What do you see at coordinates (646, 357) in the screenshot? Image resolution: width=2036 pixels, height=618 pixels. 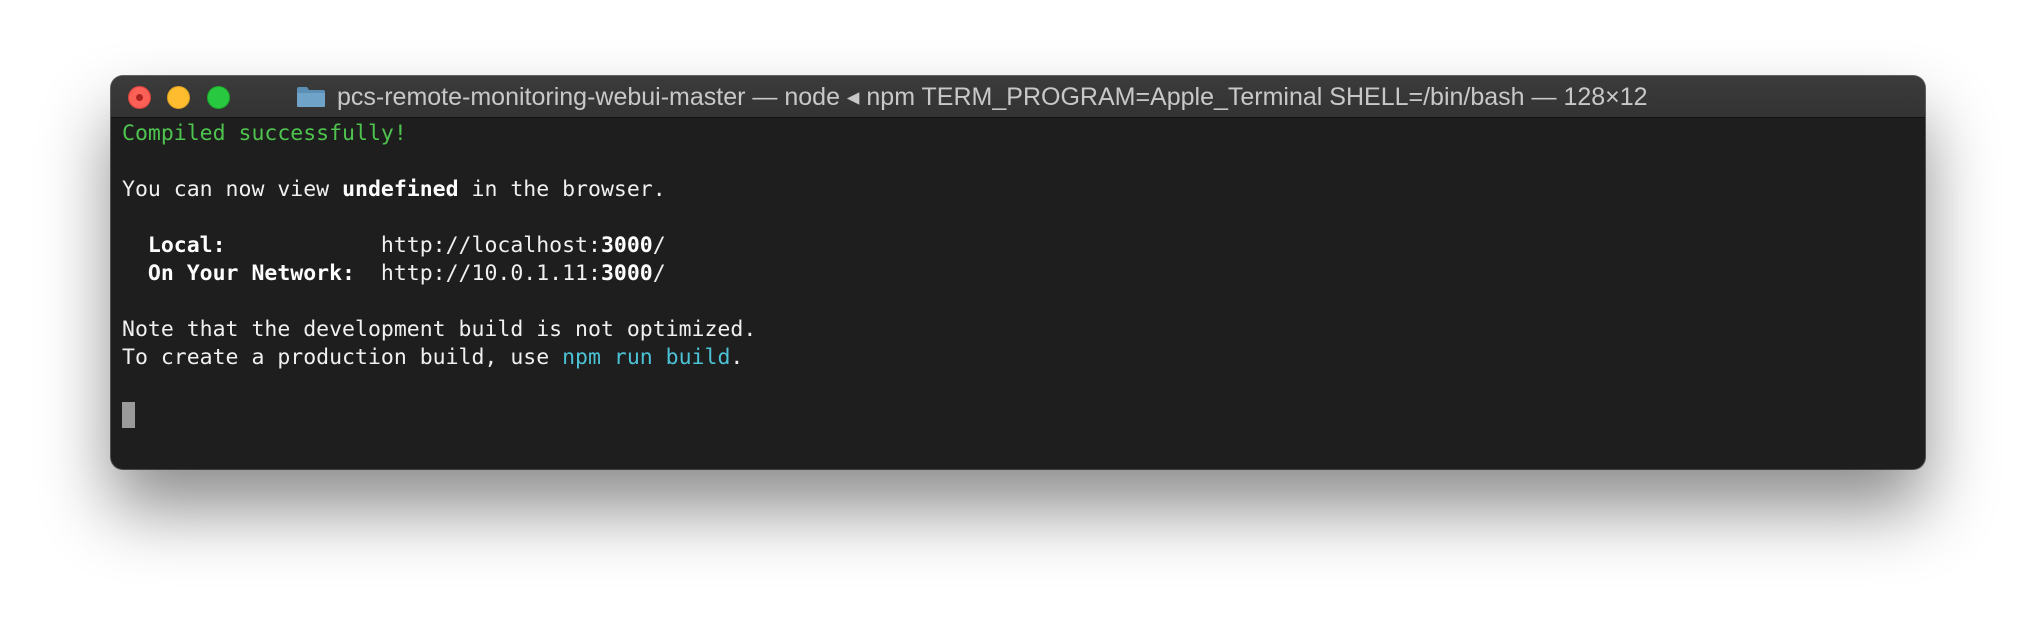 I see `build-command: npm run build` at bounding box center [646, 357].